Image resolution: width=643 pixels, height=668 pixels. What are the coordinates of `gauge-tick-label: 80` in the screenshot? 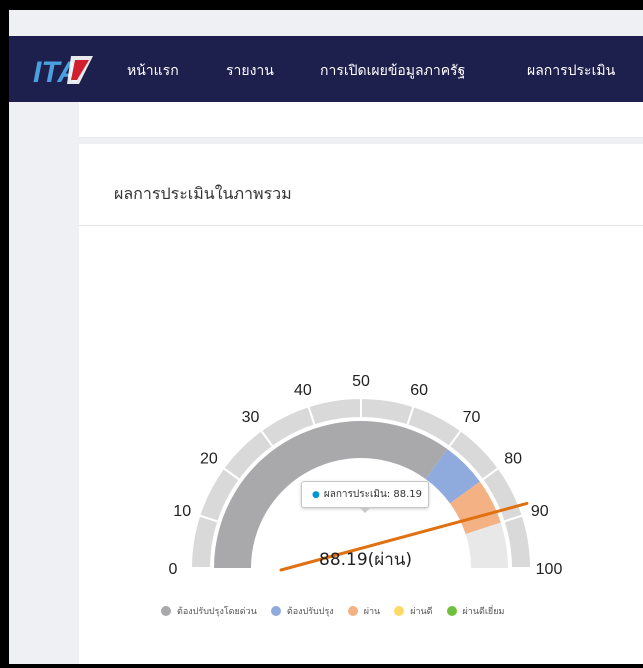 It's located at (513, 458).